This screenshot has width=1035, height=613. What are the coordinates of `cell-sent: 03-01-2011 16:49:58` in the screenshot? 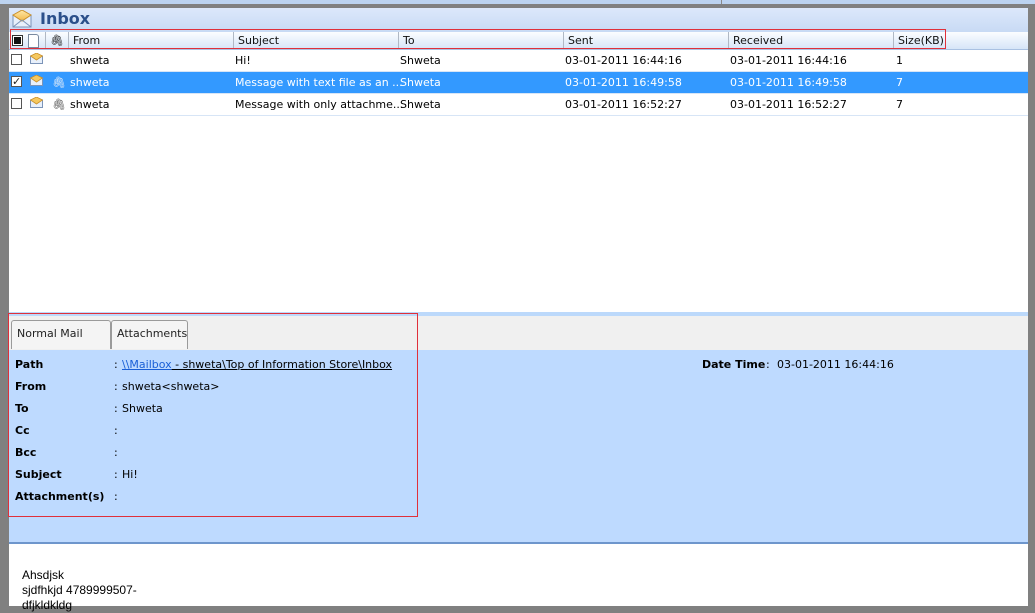 It's located at (623, 82).